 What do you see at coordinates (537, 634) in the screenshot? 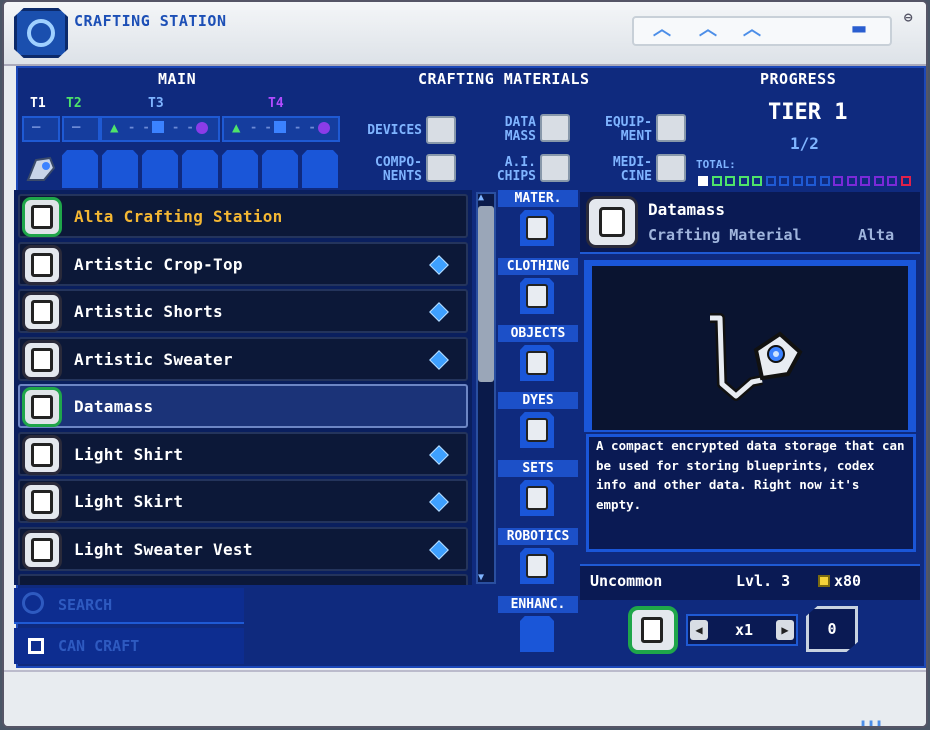
I see `enhancement-icon` at bounding box center [537, 634].